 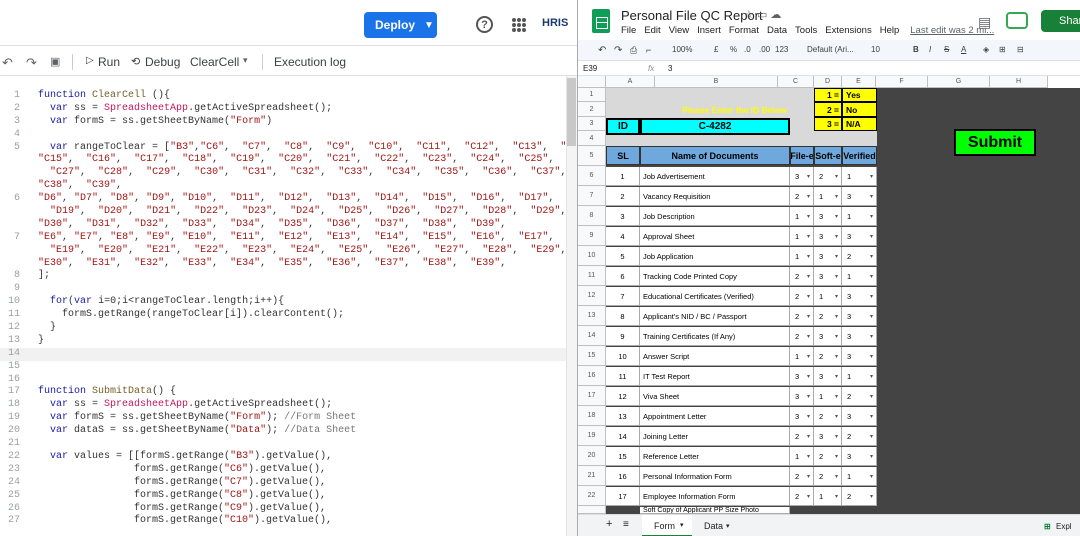 What do you see at coordinates (902, 82) in the screenshot?
I see `column-header: F` at bounding box center [902, 82].